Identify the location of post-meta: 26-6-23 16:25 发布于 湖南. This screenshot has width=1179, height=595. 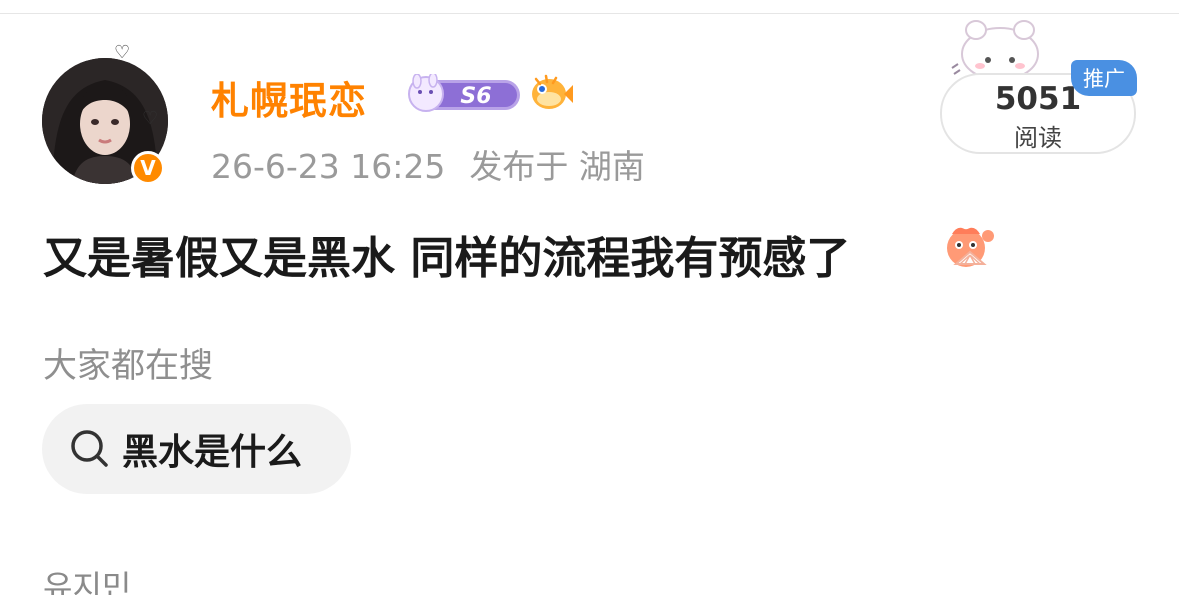
(428, 164).